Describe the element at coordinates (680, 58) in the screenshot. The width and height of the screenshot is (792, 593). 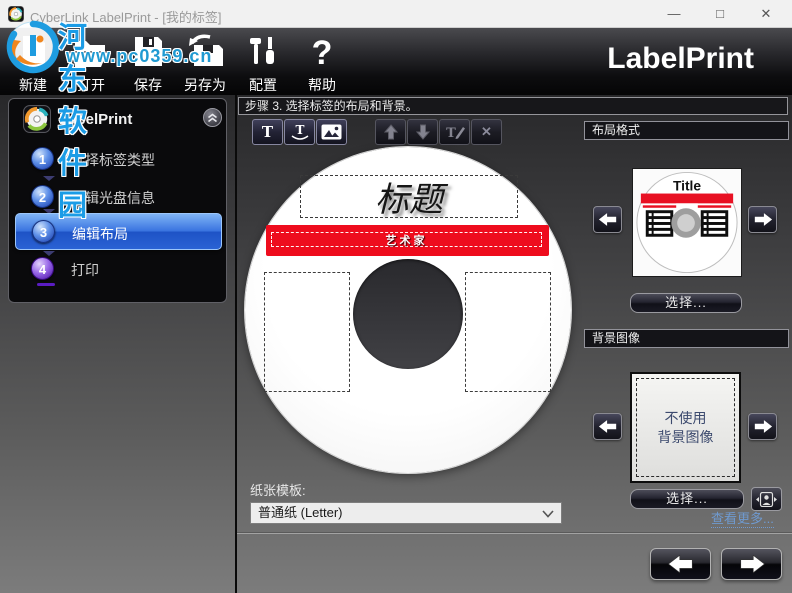
I see `brand-logo: LabelPrint` at that location.